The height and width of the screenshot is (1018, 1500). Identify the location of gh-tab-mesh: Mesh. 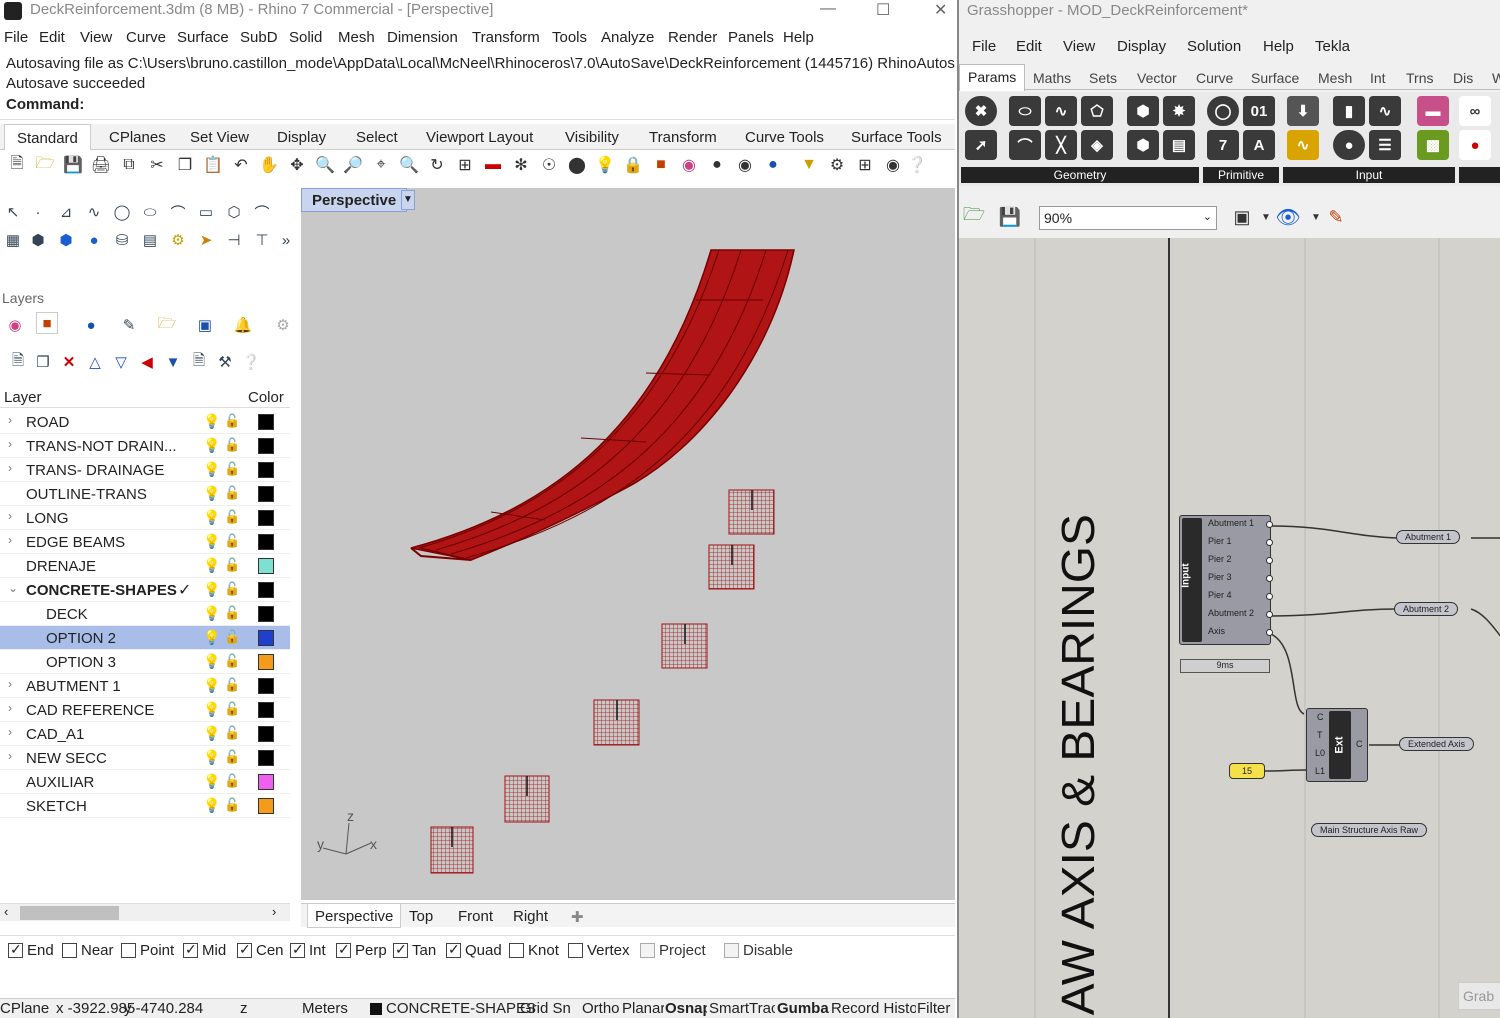
(1335, 78).